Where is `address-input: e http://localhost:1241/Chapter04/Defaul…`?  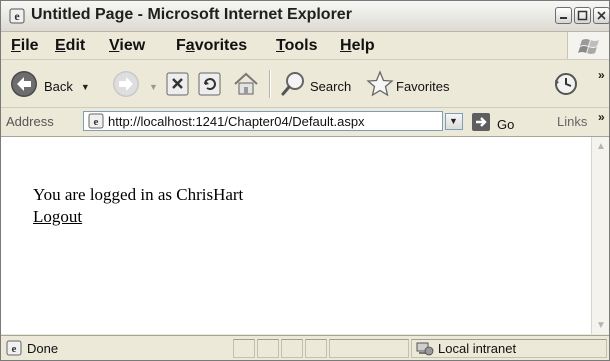
address-input: e http://localhost:1241/Chapter04/Defaul… is located at coordinates (263, 121).